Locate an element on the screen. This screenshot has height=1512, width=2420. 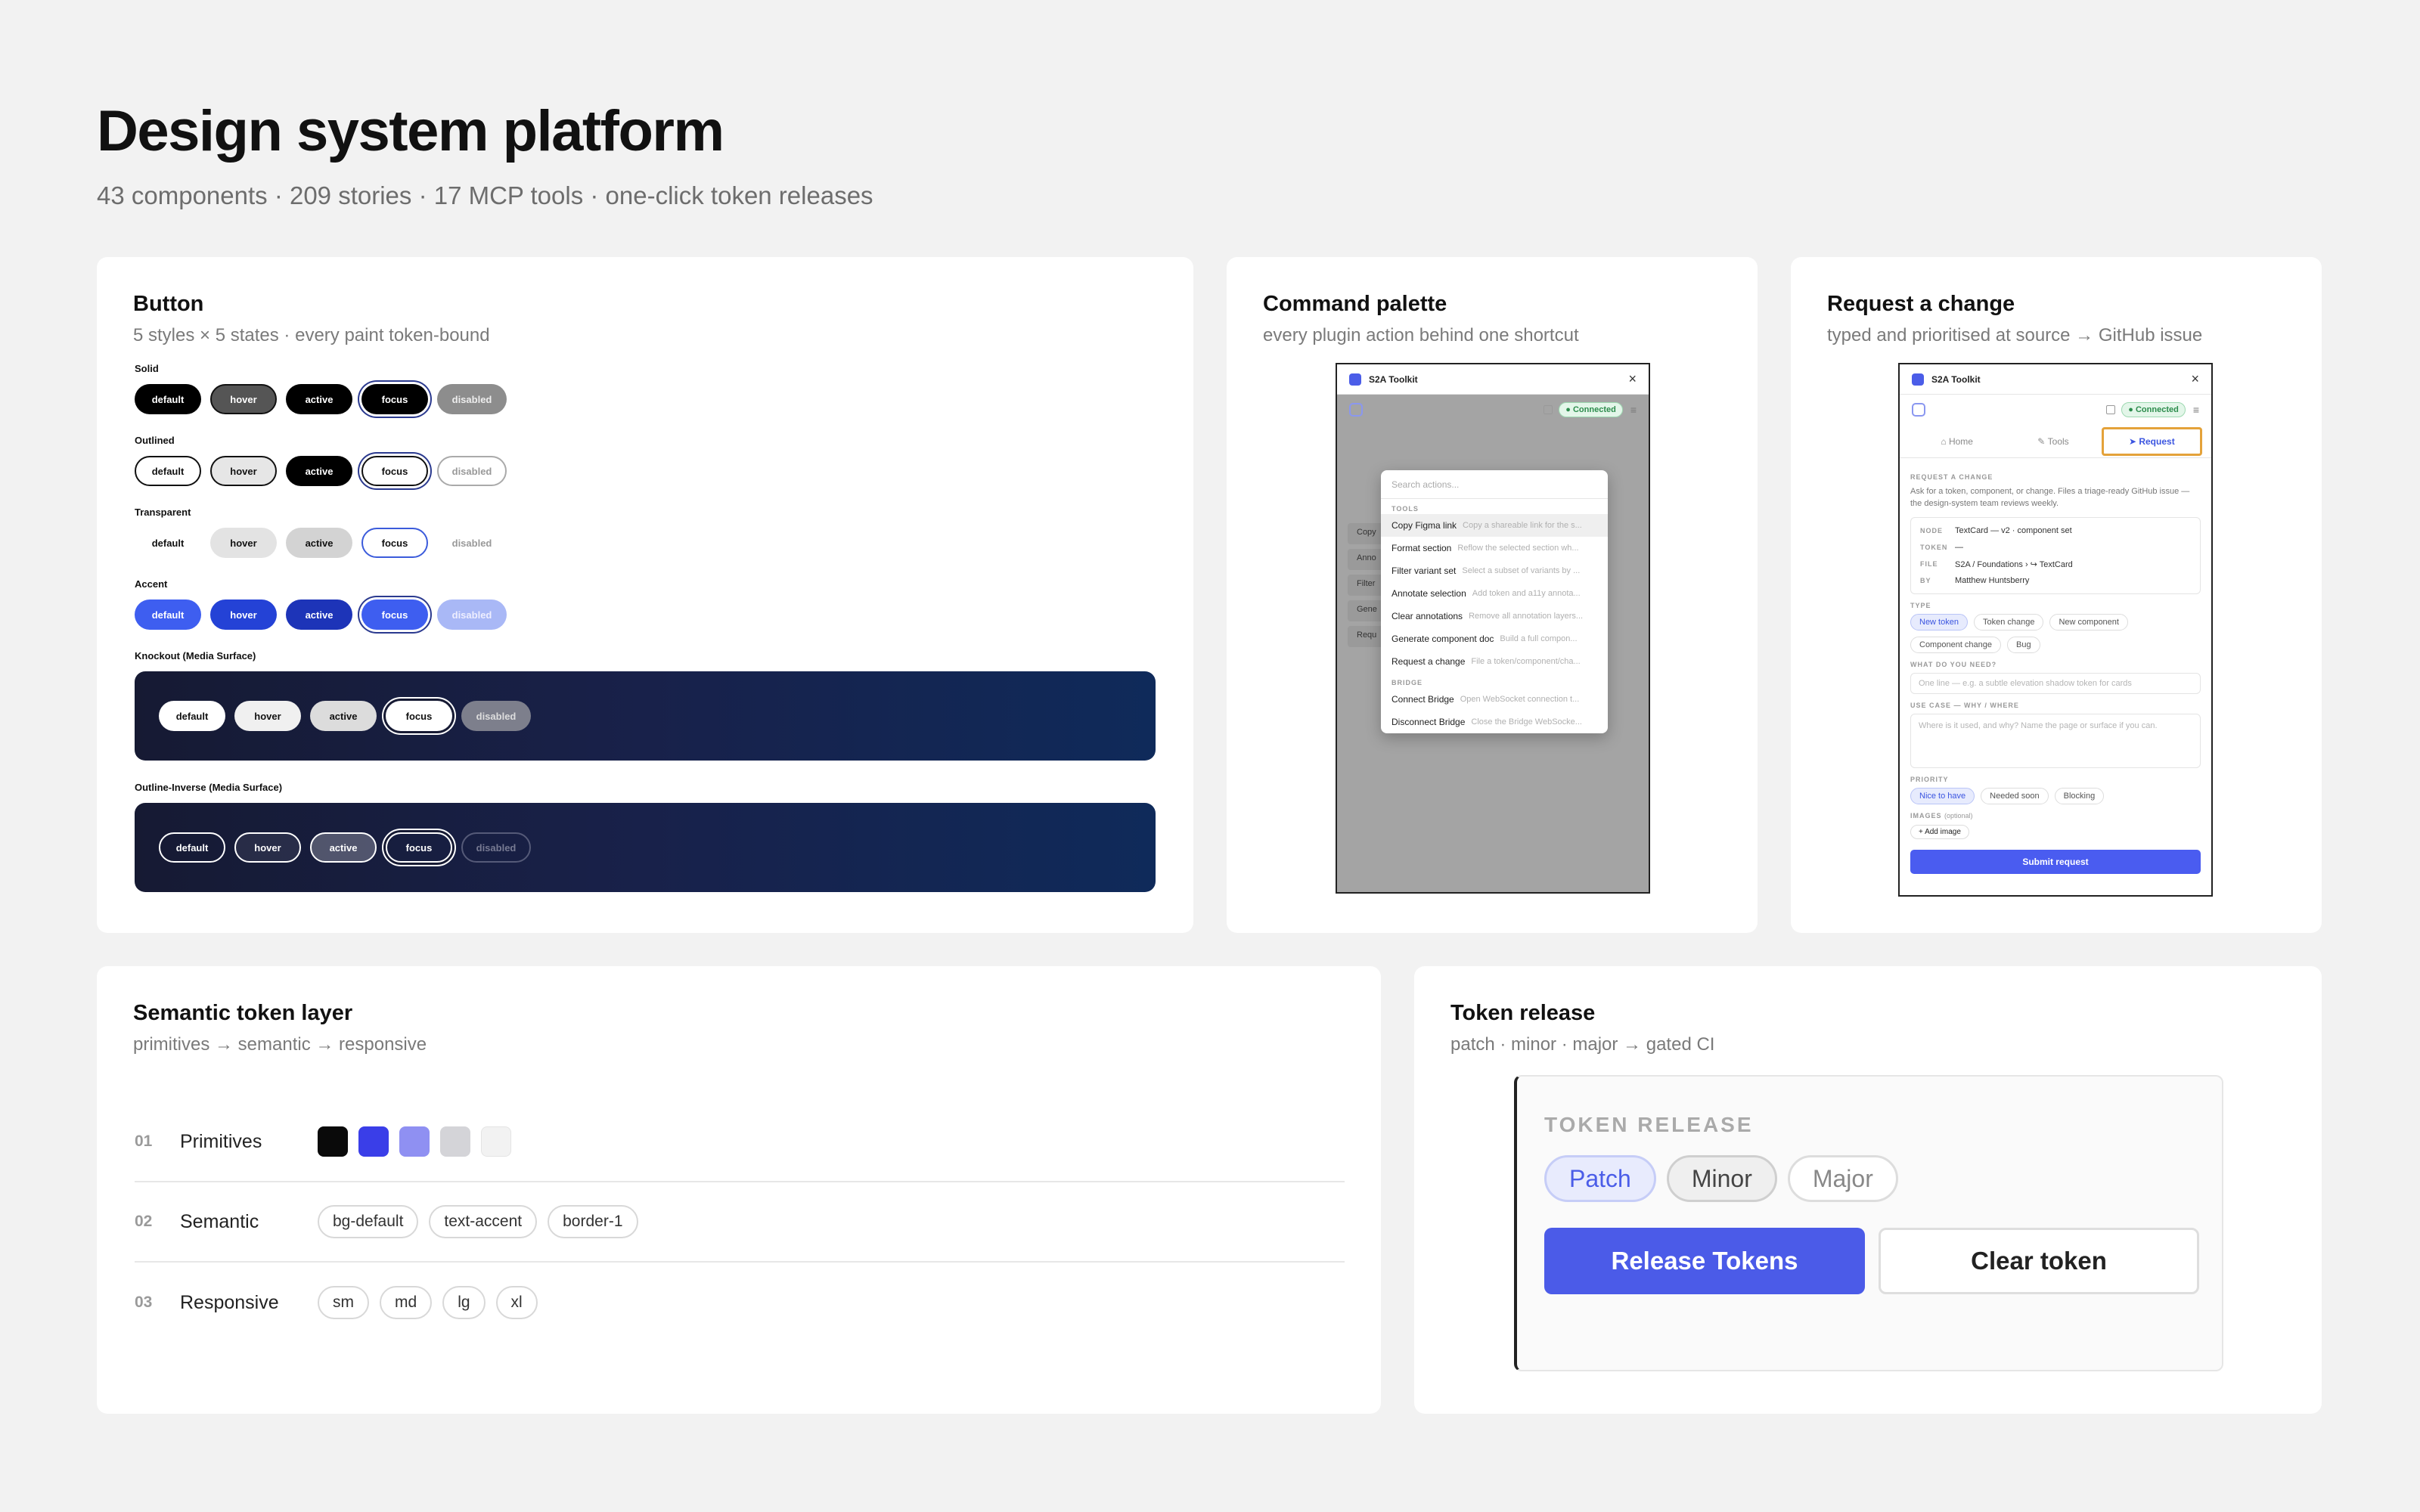
knockout-disabled-button: disabled is located at coordinates (496, 716).